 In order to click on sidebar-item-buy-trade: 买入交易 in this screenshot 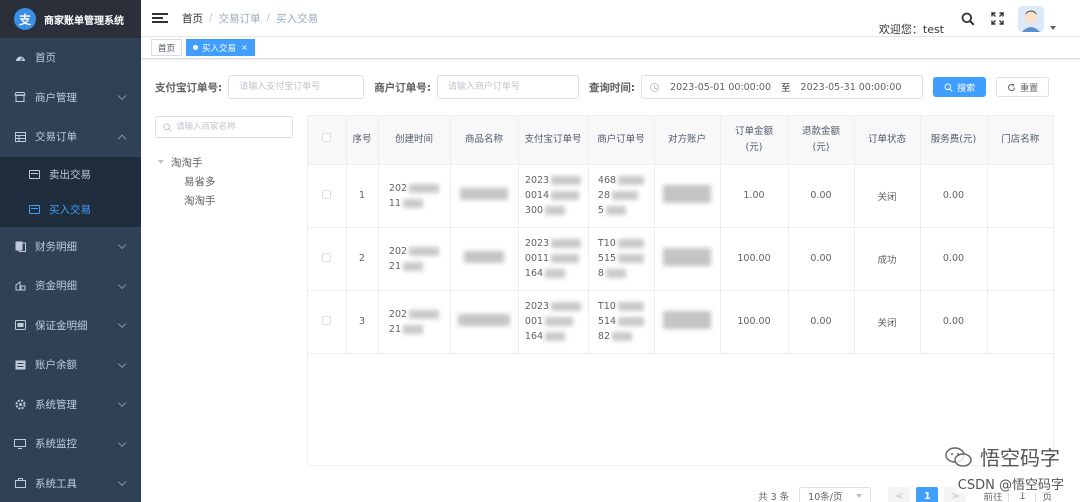, I will do `click(70, 209)`.